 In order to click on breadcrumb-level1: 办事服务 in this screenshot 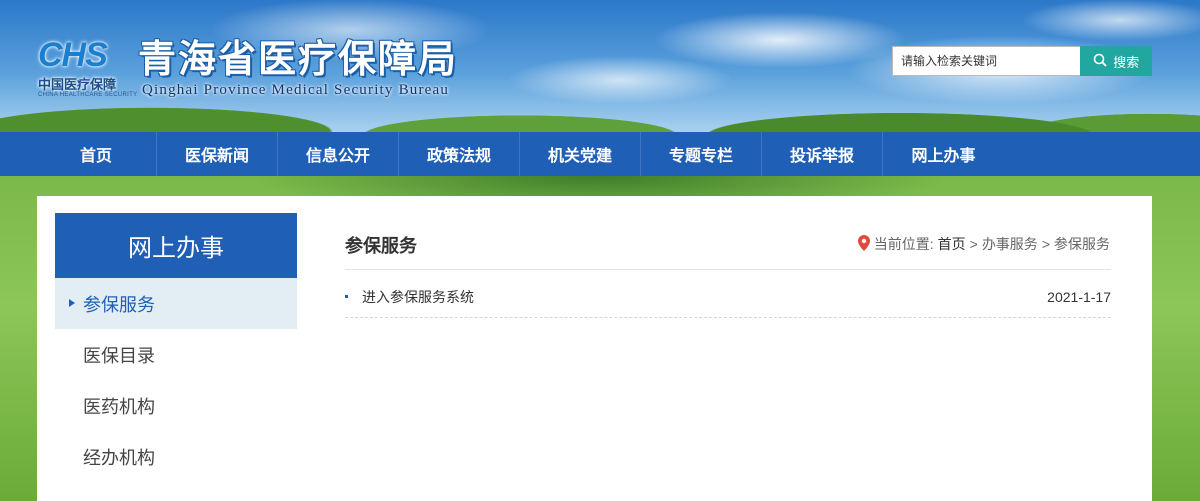, I will do `click(1010, 244)`.